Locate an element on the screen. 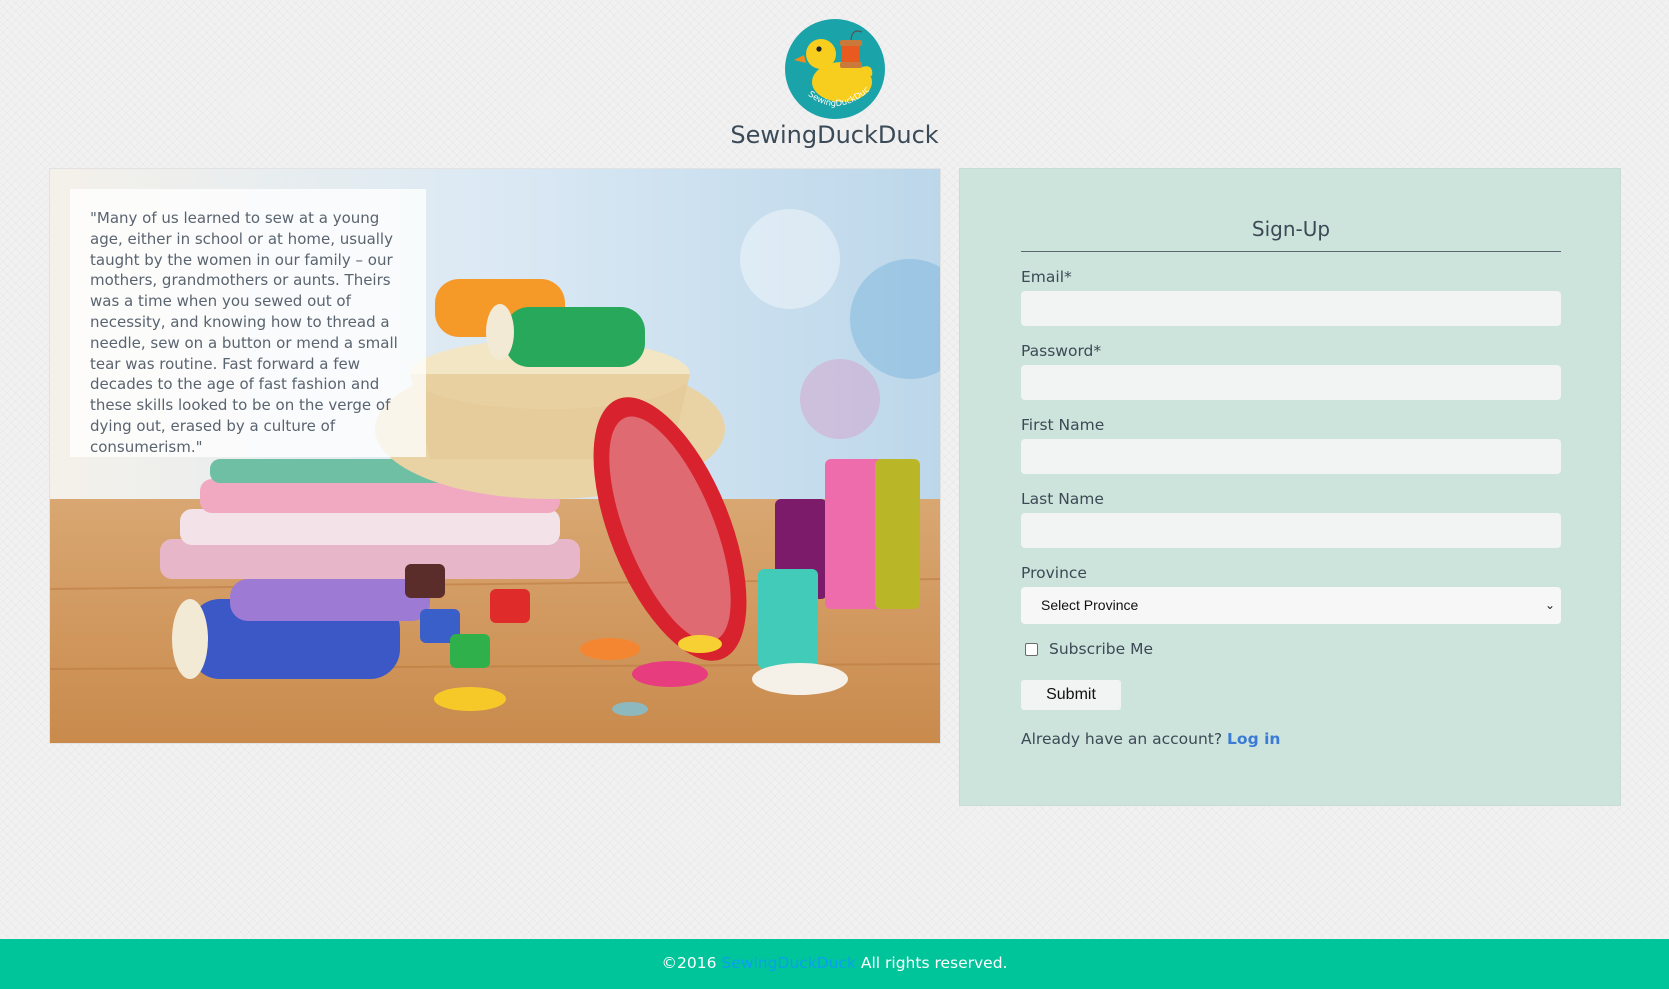 The image size is (1669, 989). chevron-down-icon: ⌄ is located at coordinates (1549, 605).